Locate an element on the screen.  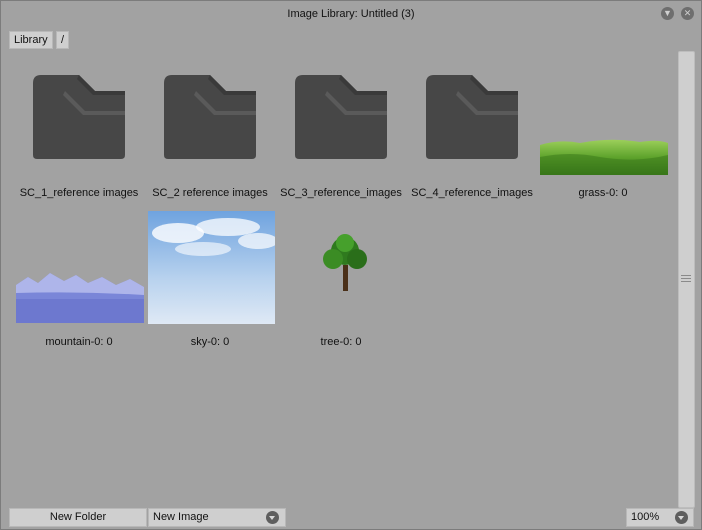
image-item: tree-0: 0 is located at coordinates (341, 286).